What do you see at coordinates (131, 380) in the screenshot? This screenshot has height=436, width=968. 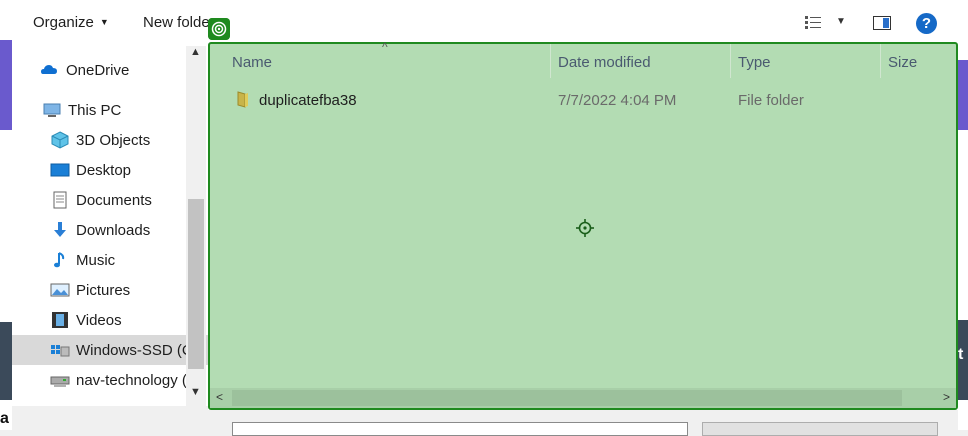 I see `sidebar-item-label: nav-technology (` at bounding box center [131, 380].